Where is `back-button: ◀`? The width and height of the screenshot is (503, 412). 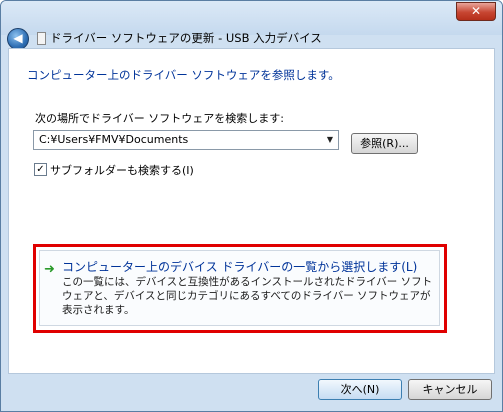
back-button: ◀ is located at coordinates (18, 39).